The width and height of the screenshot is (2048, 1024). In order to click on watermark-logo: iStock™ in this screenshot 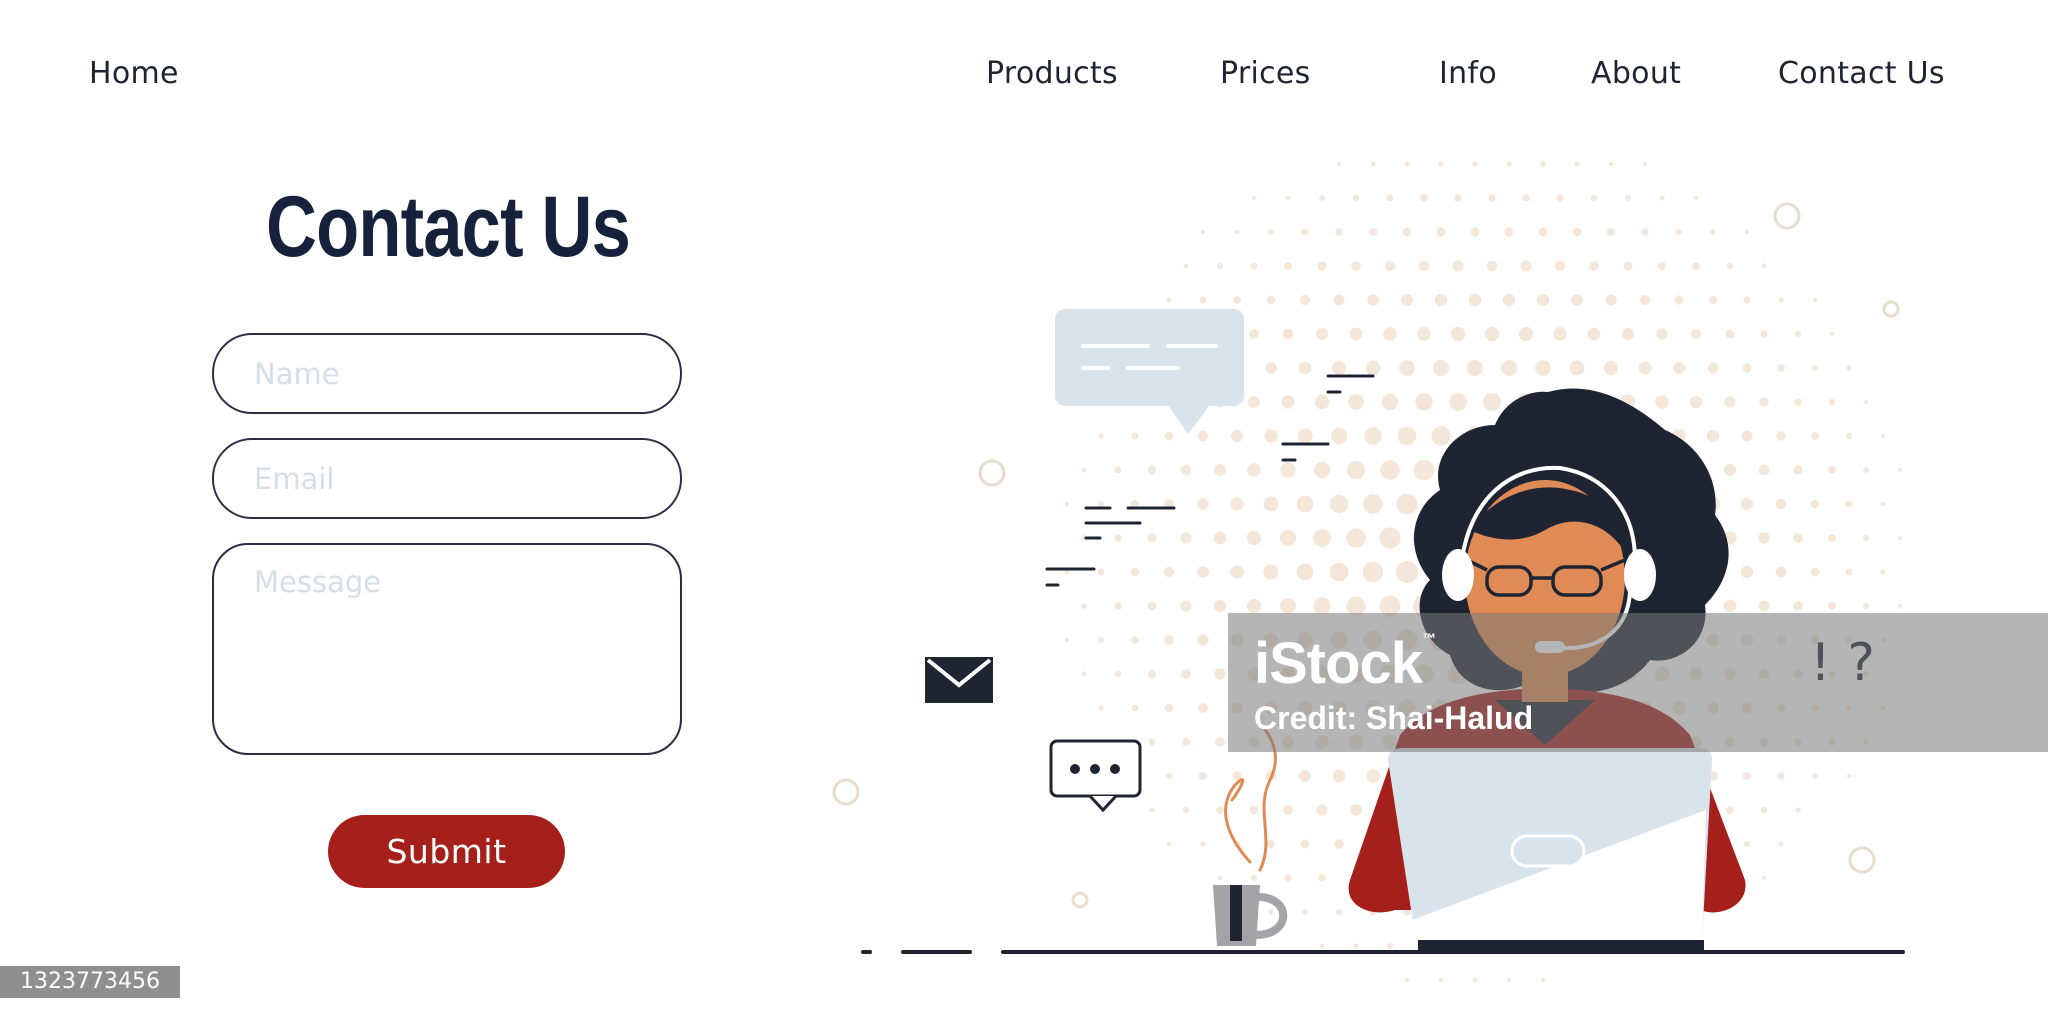, I will do `click(1345, 663)`.